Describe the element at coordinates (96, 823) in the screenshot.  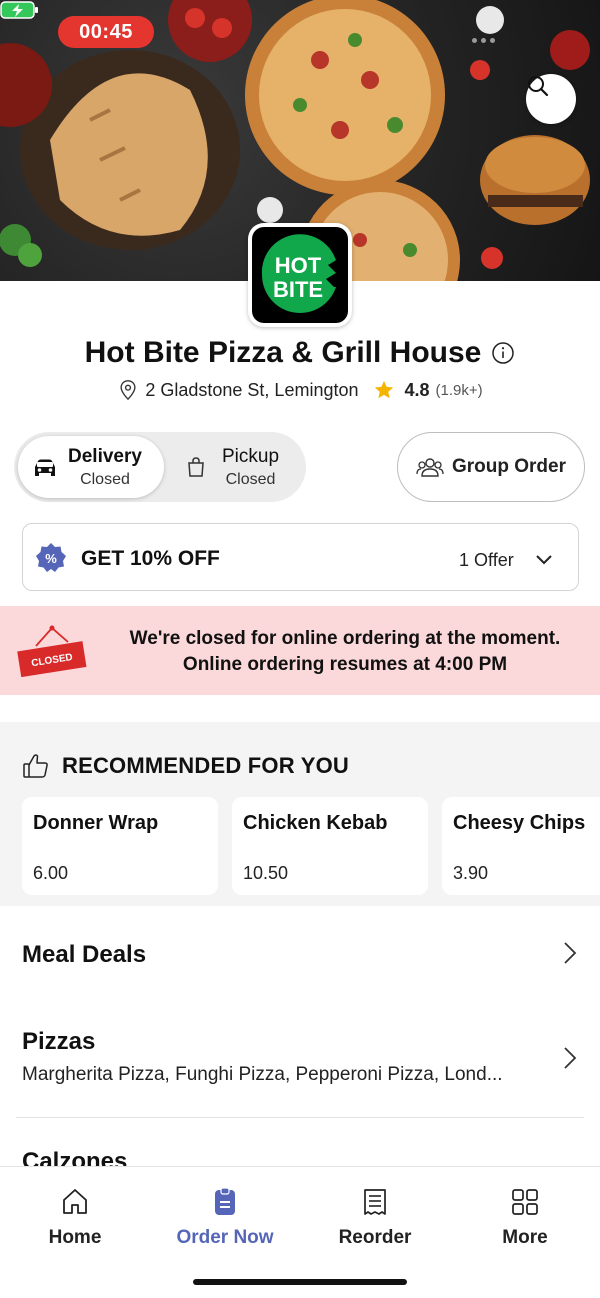
I see `recommended-item-name: Donner Wrap` at that location.